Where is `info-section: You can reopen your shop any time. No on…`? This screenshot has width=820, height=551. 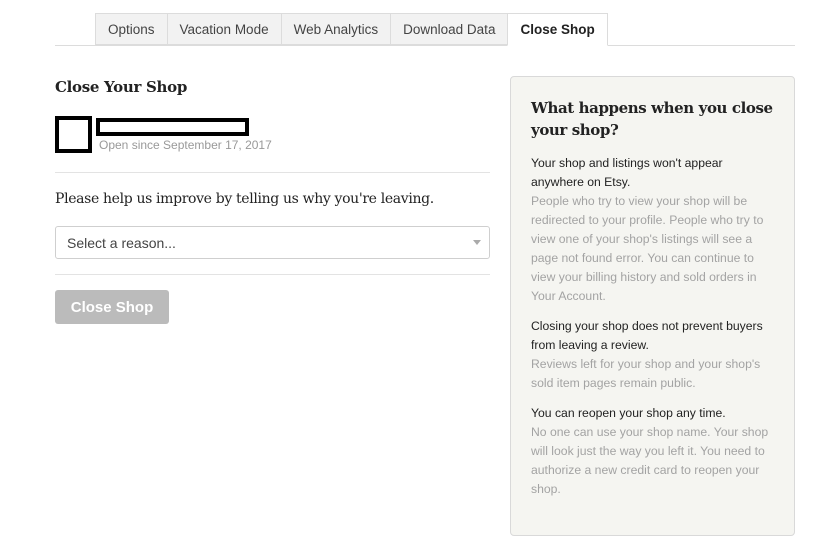
info-section: You can reopen your shop any time. No on… is located at coordinates (652, 451).